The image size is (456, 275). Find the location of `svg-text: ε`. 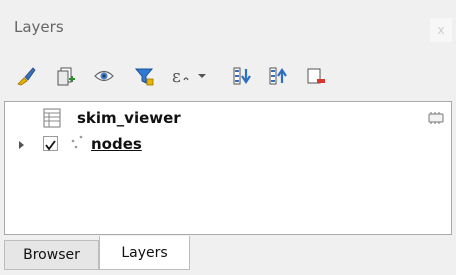

svg-text: ε is located at coordinates (176, 77).